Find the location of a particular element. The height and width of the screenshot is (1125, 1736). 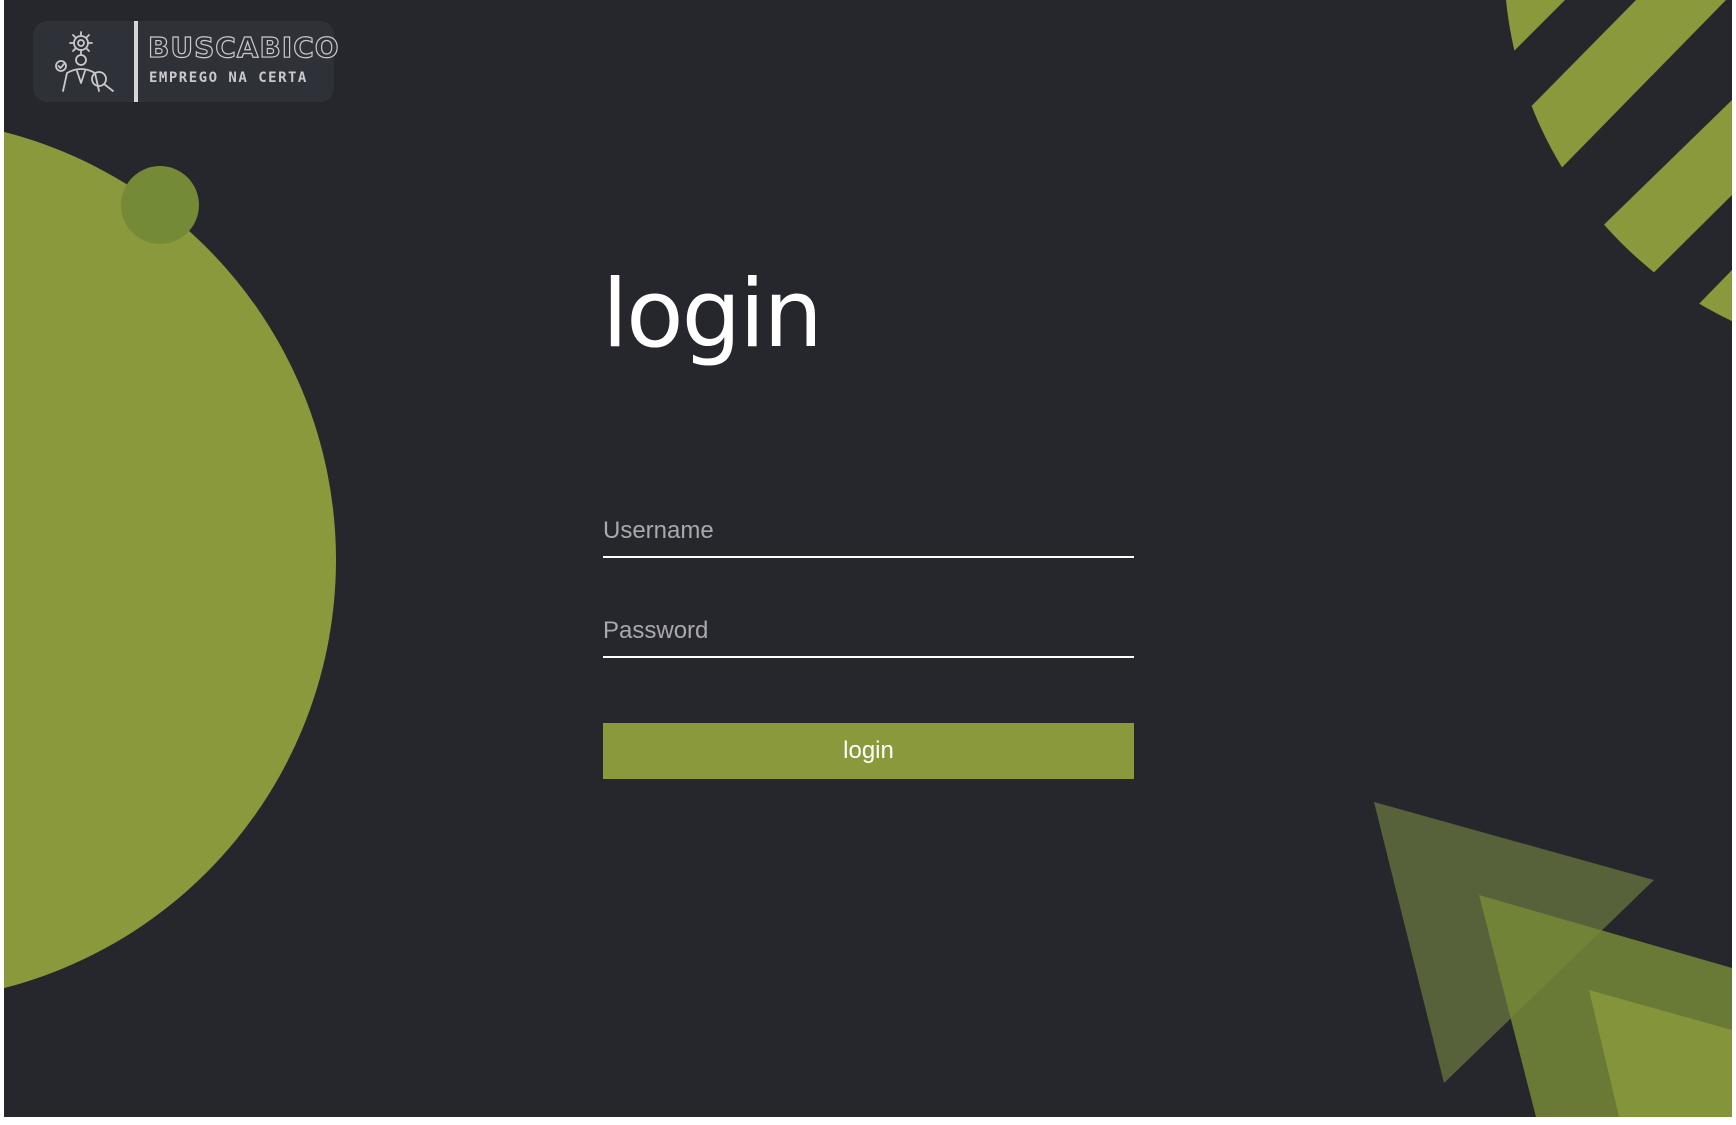

logo-divider is located at coordinates (136, 61).